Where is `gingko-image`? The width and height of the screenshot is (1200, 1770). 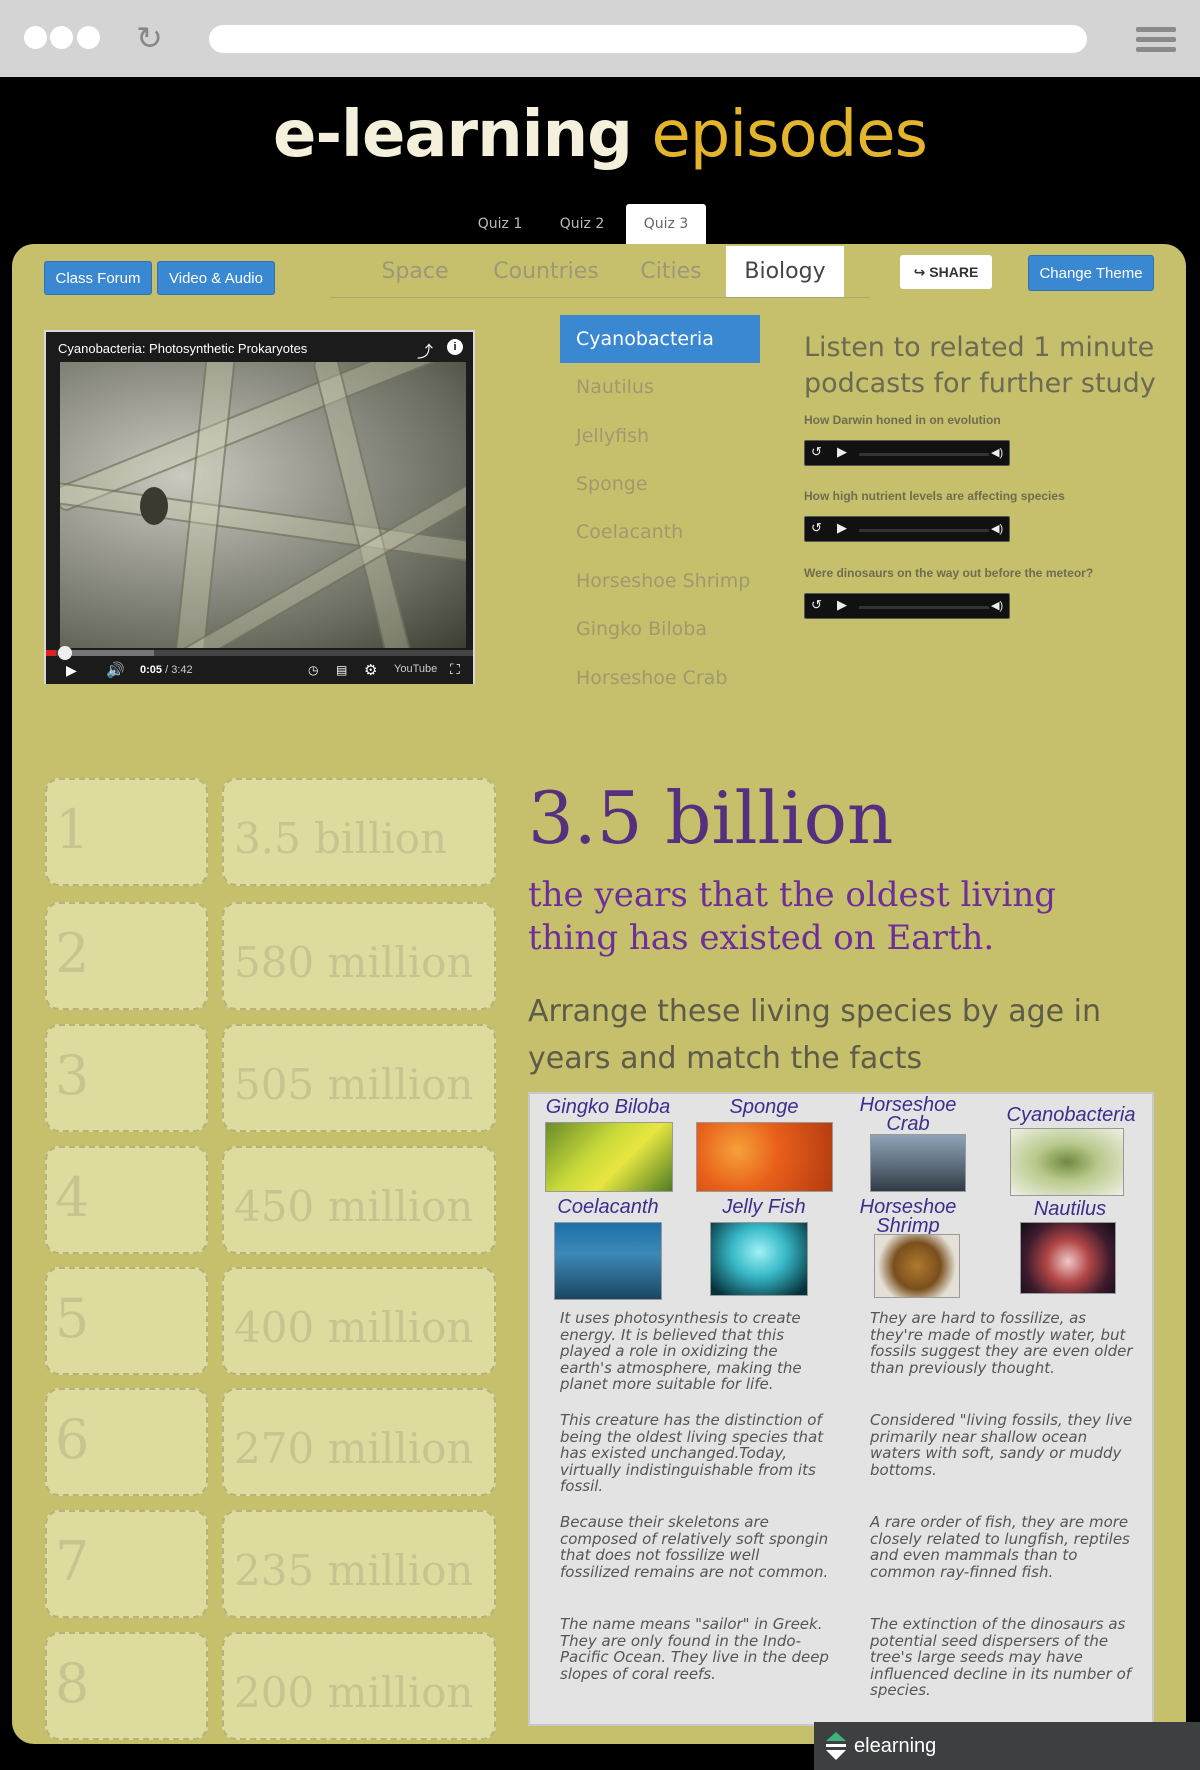
gingko-image is located at coordinates (609, 1157).